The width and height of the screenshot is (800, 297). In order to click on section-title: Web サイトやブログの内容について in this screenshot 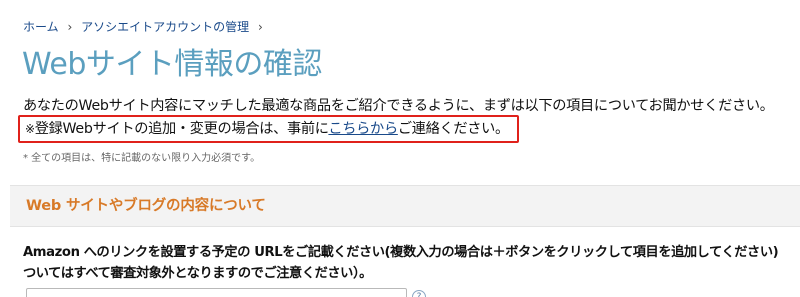, I will do `click(146, 206)`.